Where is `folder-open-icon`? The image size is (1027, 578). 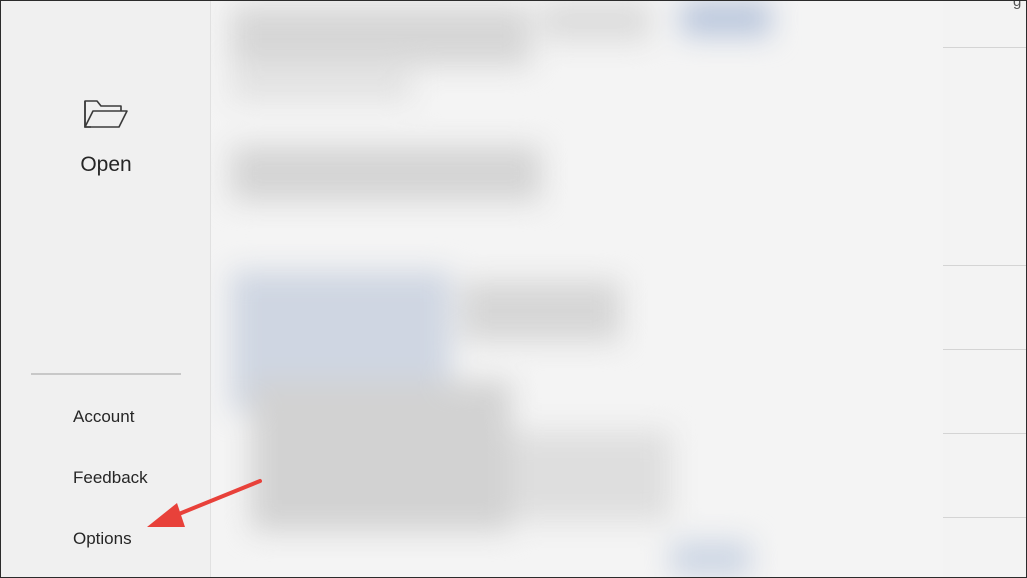
folder-open-icon is located at coordinates (106, 115).